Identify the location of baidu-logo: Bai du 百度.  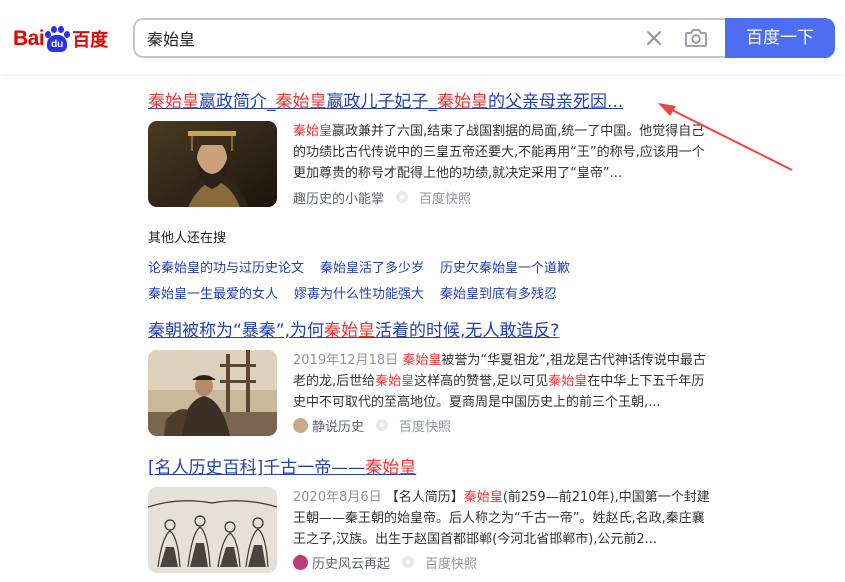
(60, 39).